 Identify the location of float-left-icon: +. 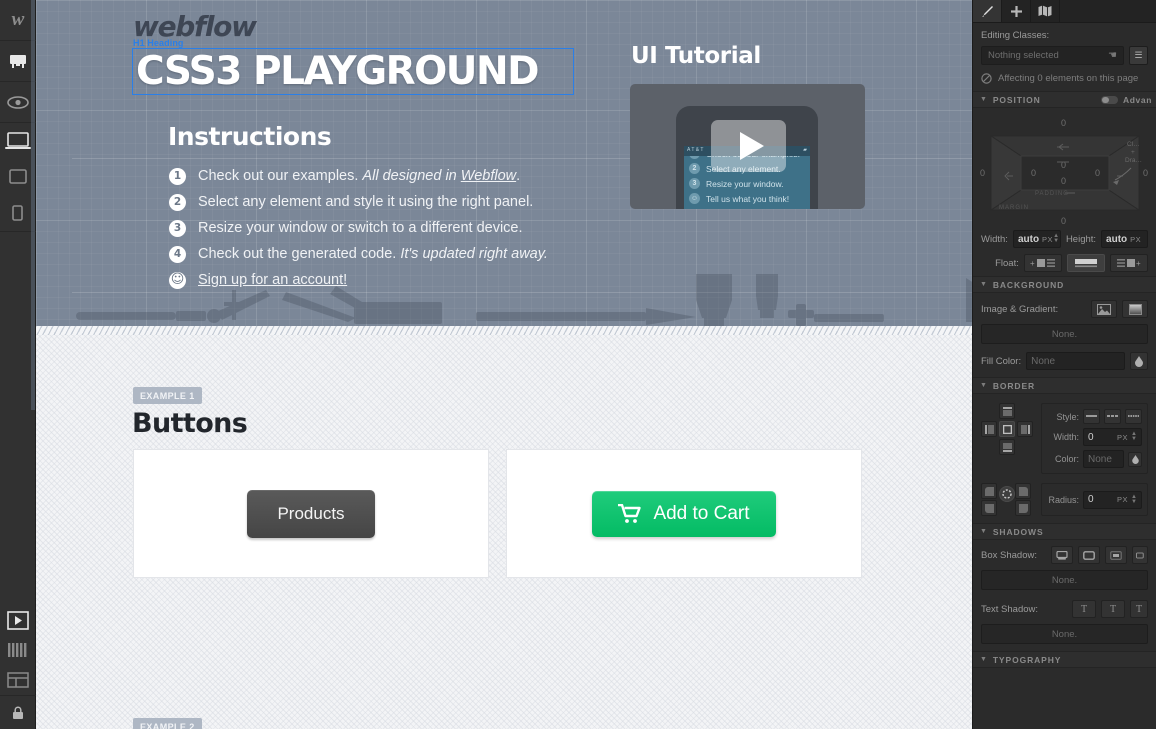
(1042, 263).